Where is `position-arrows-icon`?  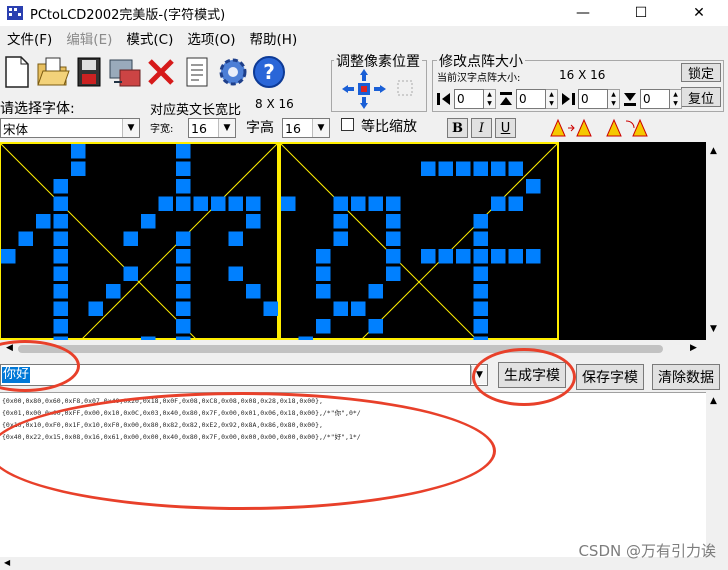 position-arrows-icon is located at coordinates (380, 89).